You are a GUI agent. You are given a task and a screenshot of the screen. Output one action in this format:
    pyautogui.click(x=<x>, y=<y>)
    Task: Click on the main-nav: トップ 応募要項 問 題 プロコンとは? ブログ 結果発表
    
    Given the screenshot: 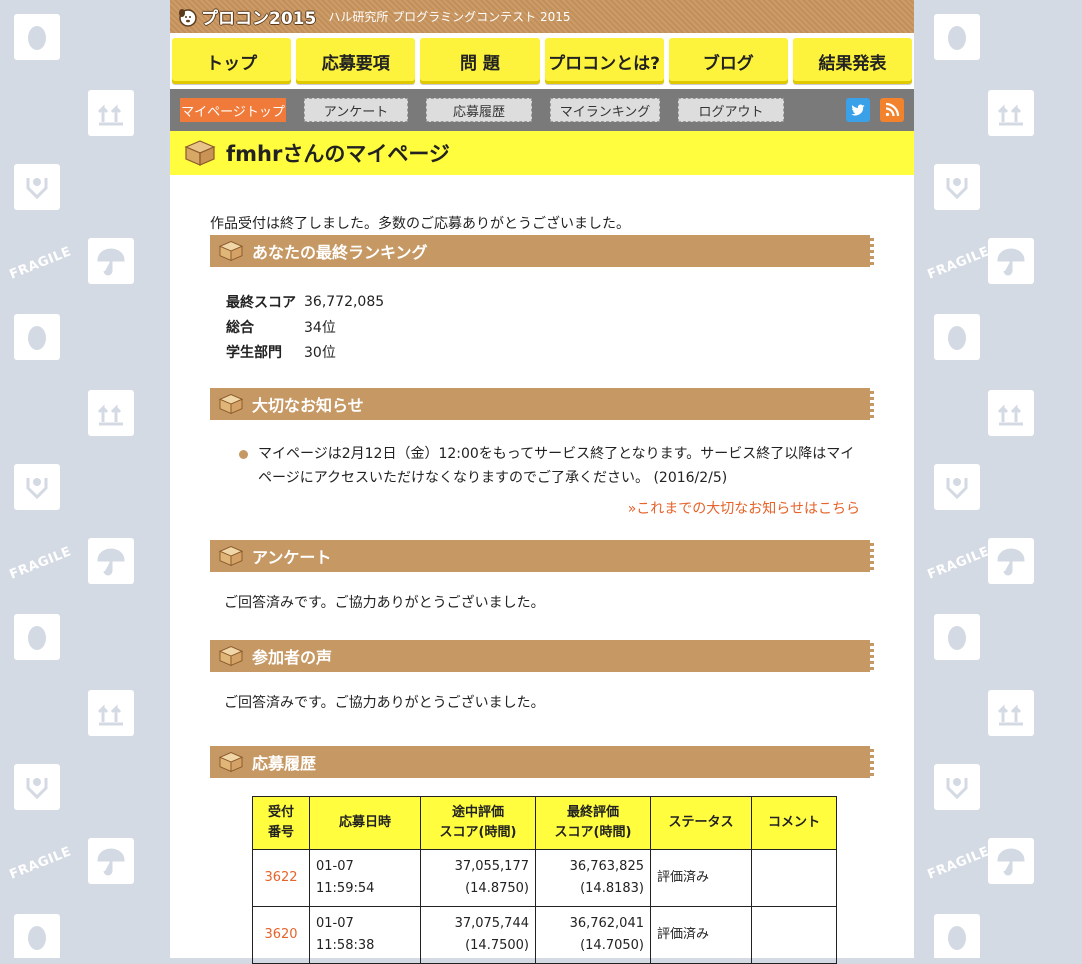 What is the action you would take?
    pyautogui.click(x=542, y=61)
    